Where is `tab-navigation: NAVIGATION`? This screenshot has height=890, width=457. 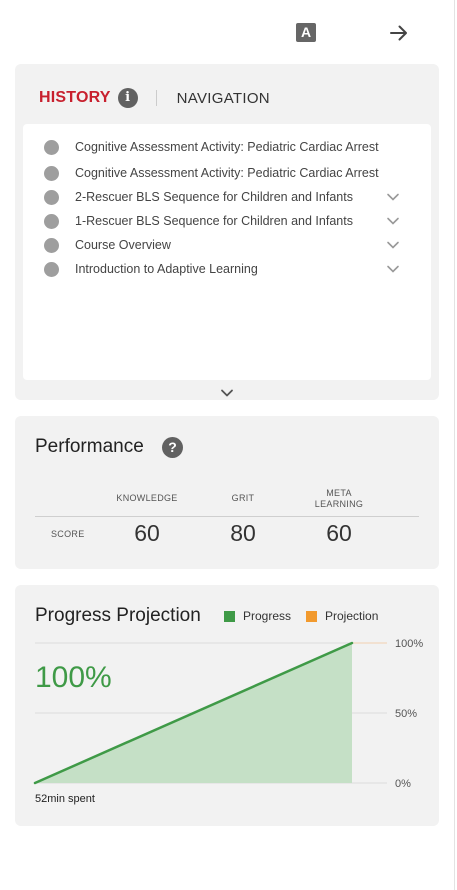
tab-navigation: NAVIGATION is located at coordinates (223, 98).